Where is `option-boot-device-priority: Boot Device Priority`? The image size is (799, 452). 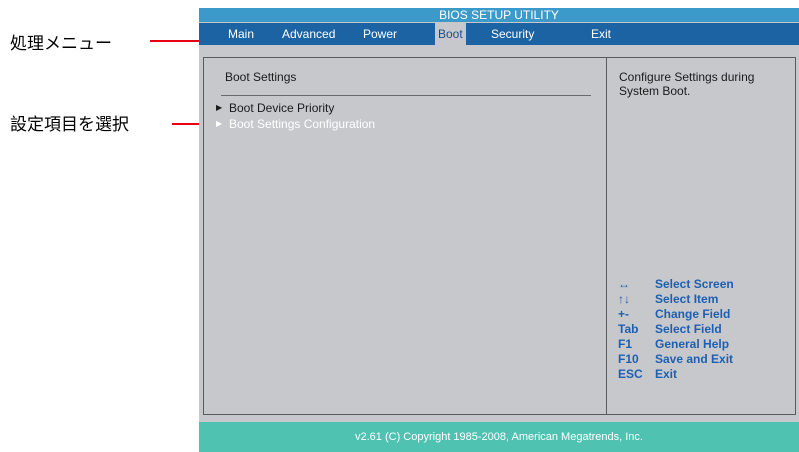
option-boot-device-priority: Boot Device Priority is located at coordinates (281, 108).